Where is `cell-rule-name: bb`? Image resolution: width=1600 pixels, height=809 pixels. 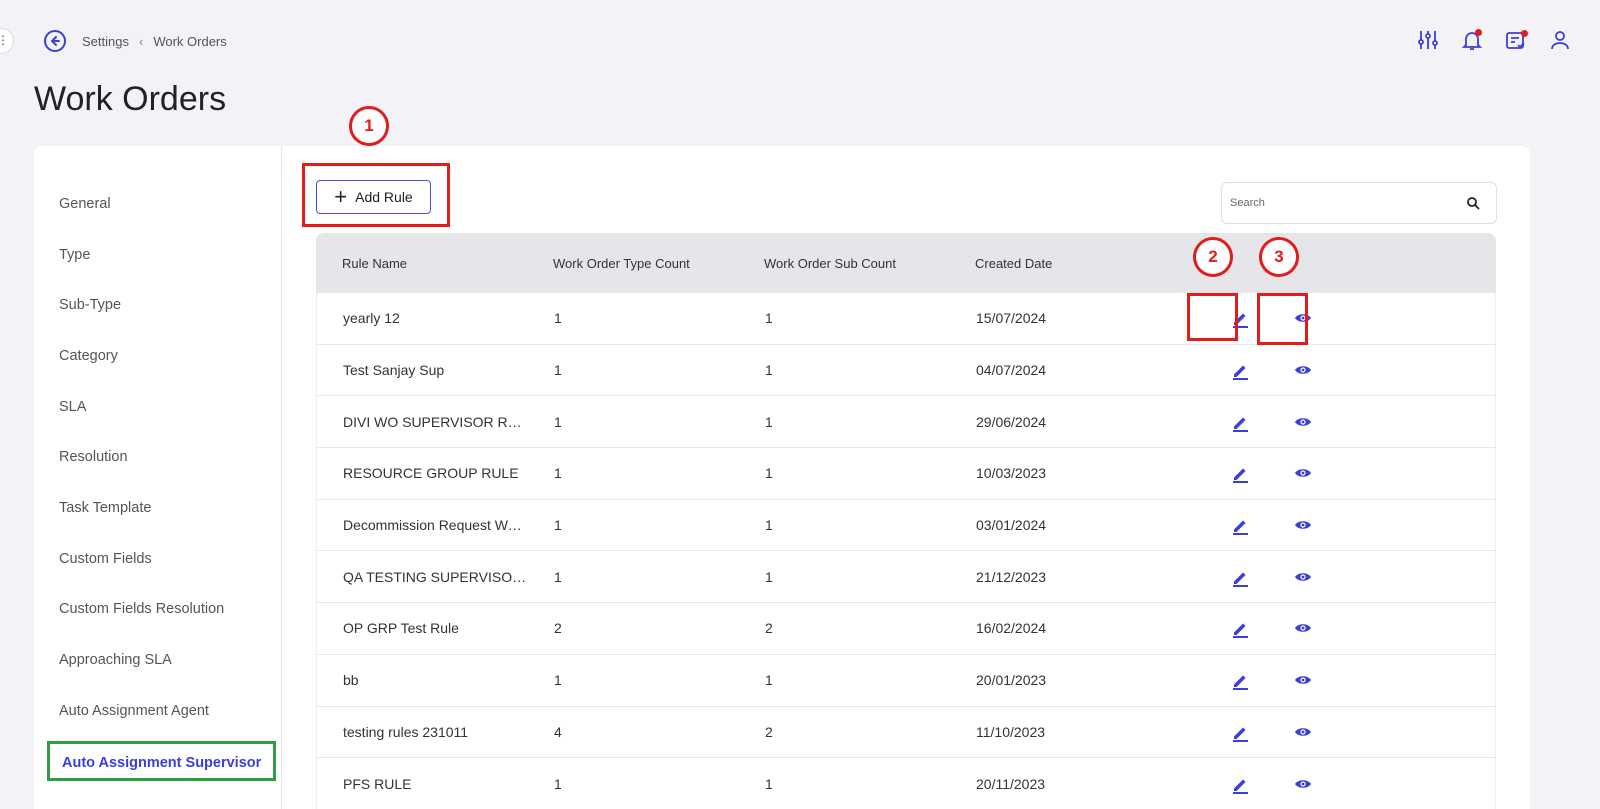
cell-rule-name: bb is located at coordinates (351, 680).